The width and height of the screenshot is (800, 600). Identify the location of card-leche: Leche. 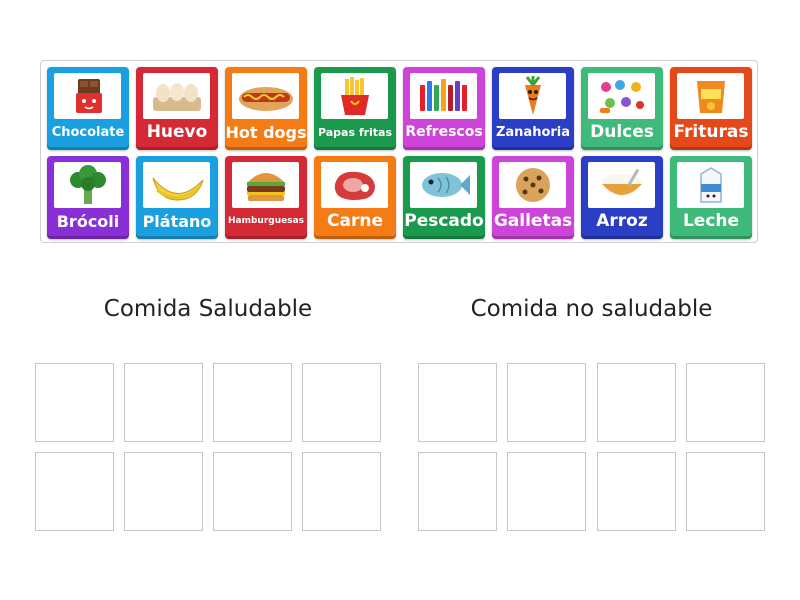
(711, 197).